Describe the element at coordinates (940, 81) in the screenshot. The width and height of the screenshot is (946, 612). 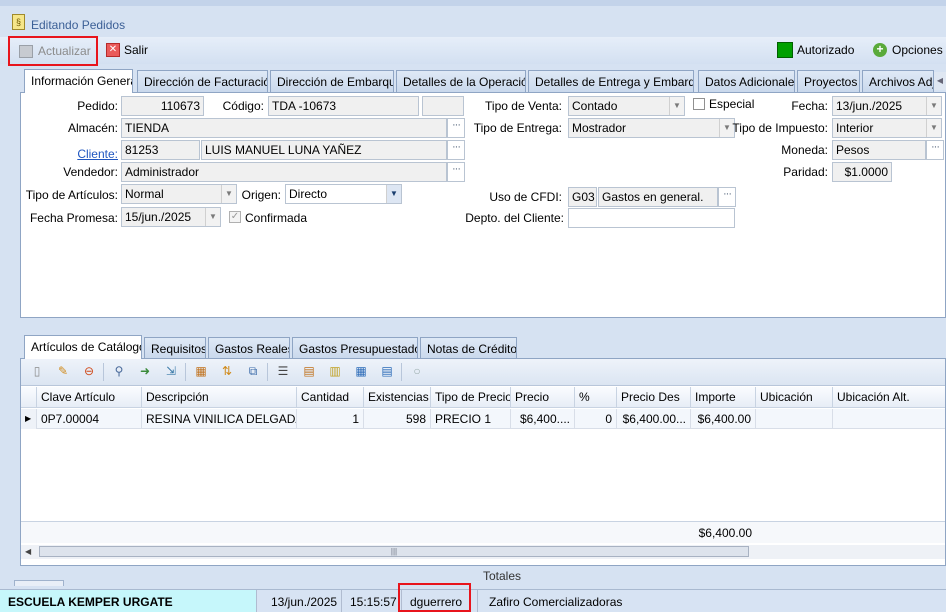
I see `tabs-scroll-left-button: ◀` at that location.